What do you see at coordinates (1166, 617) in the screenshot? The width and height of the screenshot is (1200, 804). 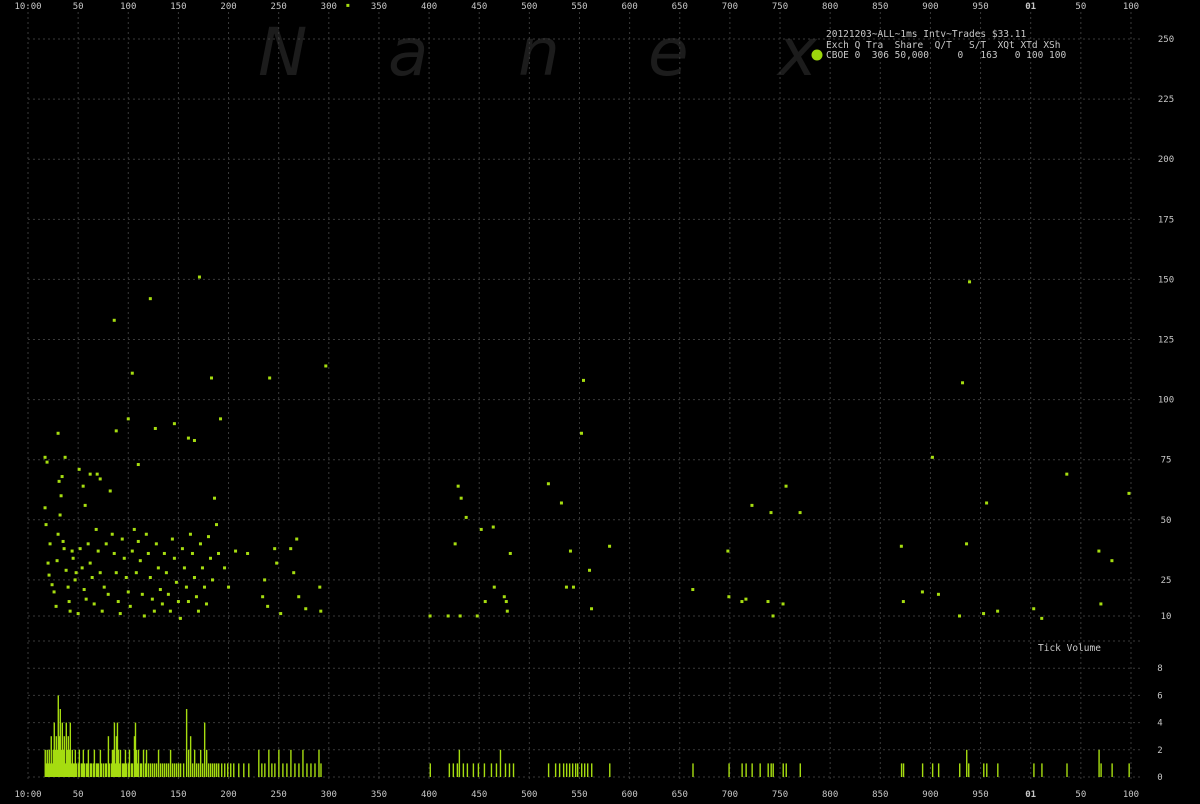 I see `y-tick-label: 10` at bounding box center [1166, 617].